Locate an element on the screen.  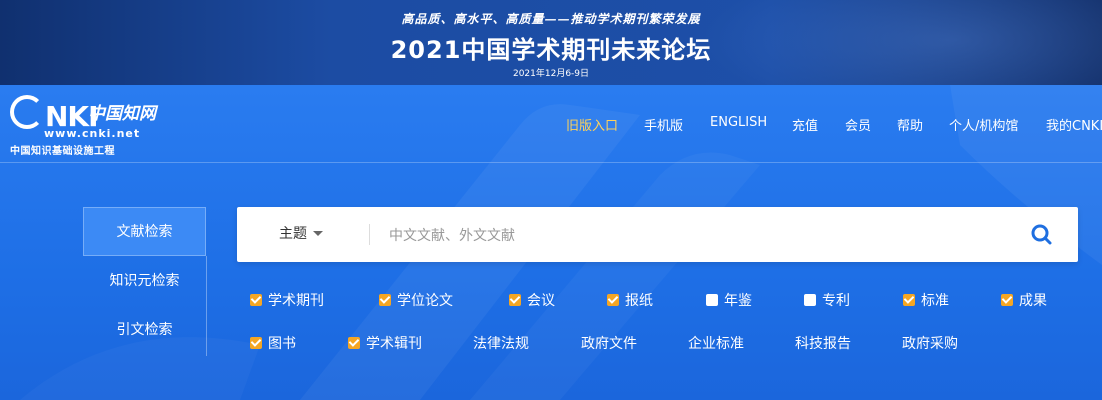
search-field-label: 主题 is located at coordinates (293, 234).